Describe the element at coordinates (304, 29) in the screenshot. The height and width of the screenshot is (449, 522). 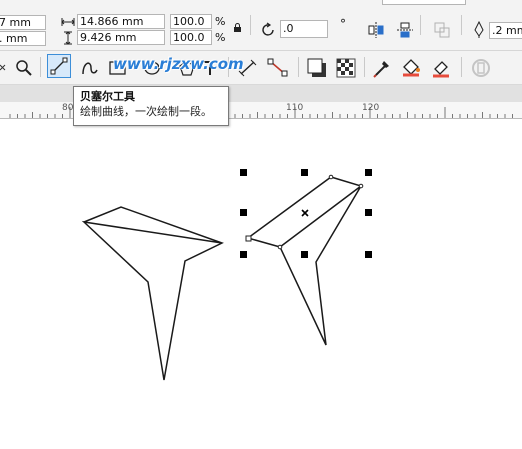
I see `rotation-field: .0` at that location.